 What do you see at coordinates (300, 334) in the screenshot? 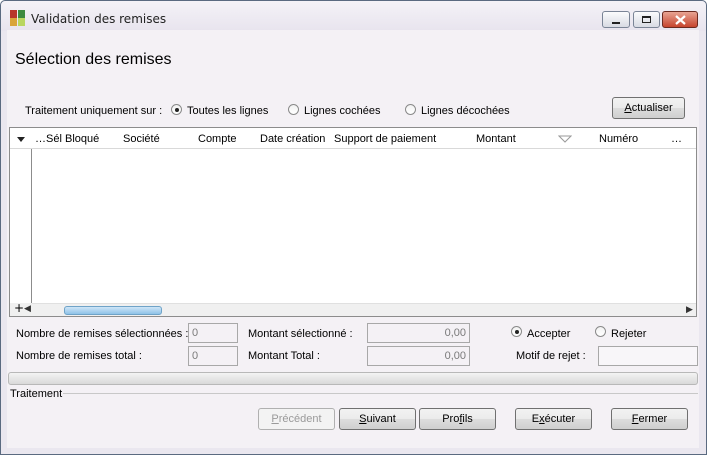
I see `selected-amount-label: Montant sélectionné :` at bounding box center [300, 334].